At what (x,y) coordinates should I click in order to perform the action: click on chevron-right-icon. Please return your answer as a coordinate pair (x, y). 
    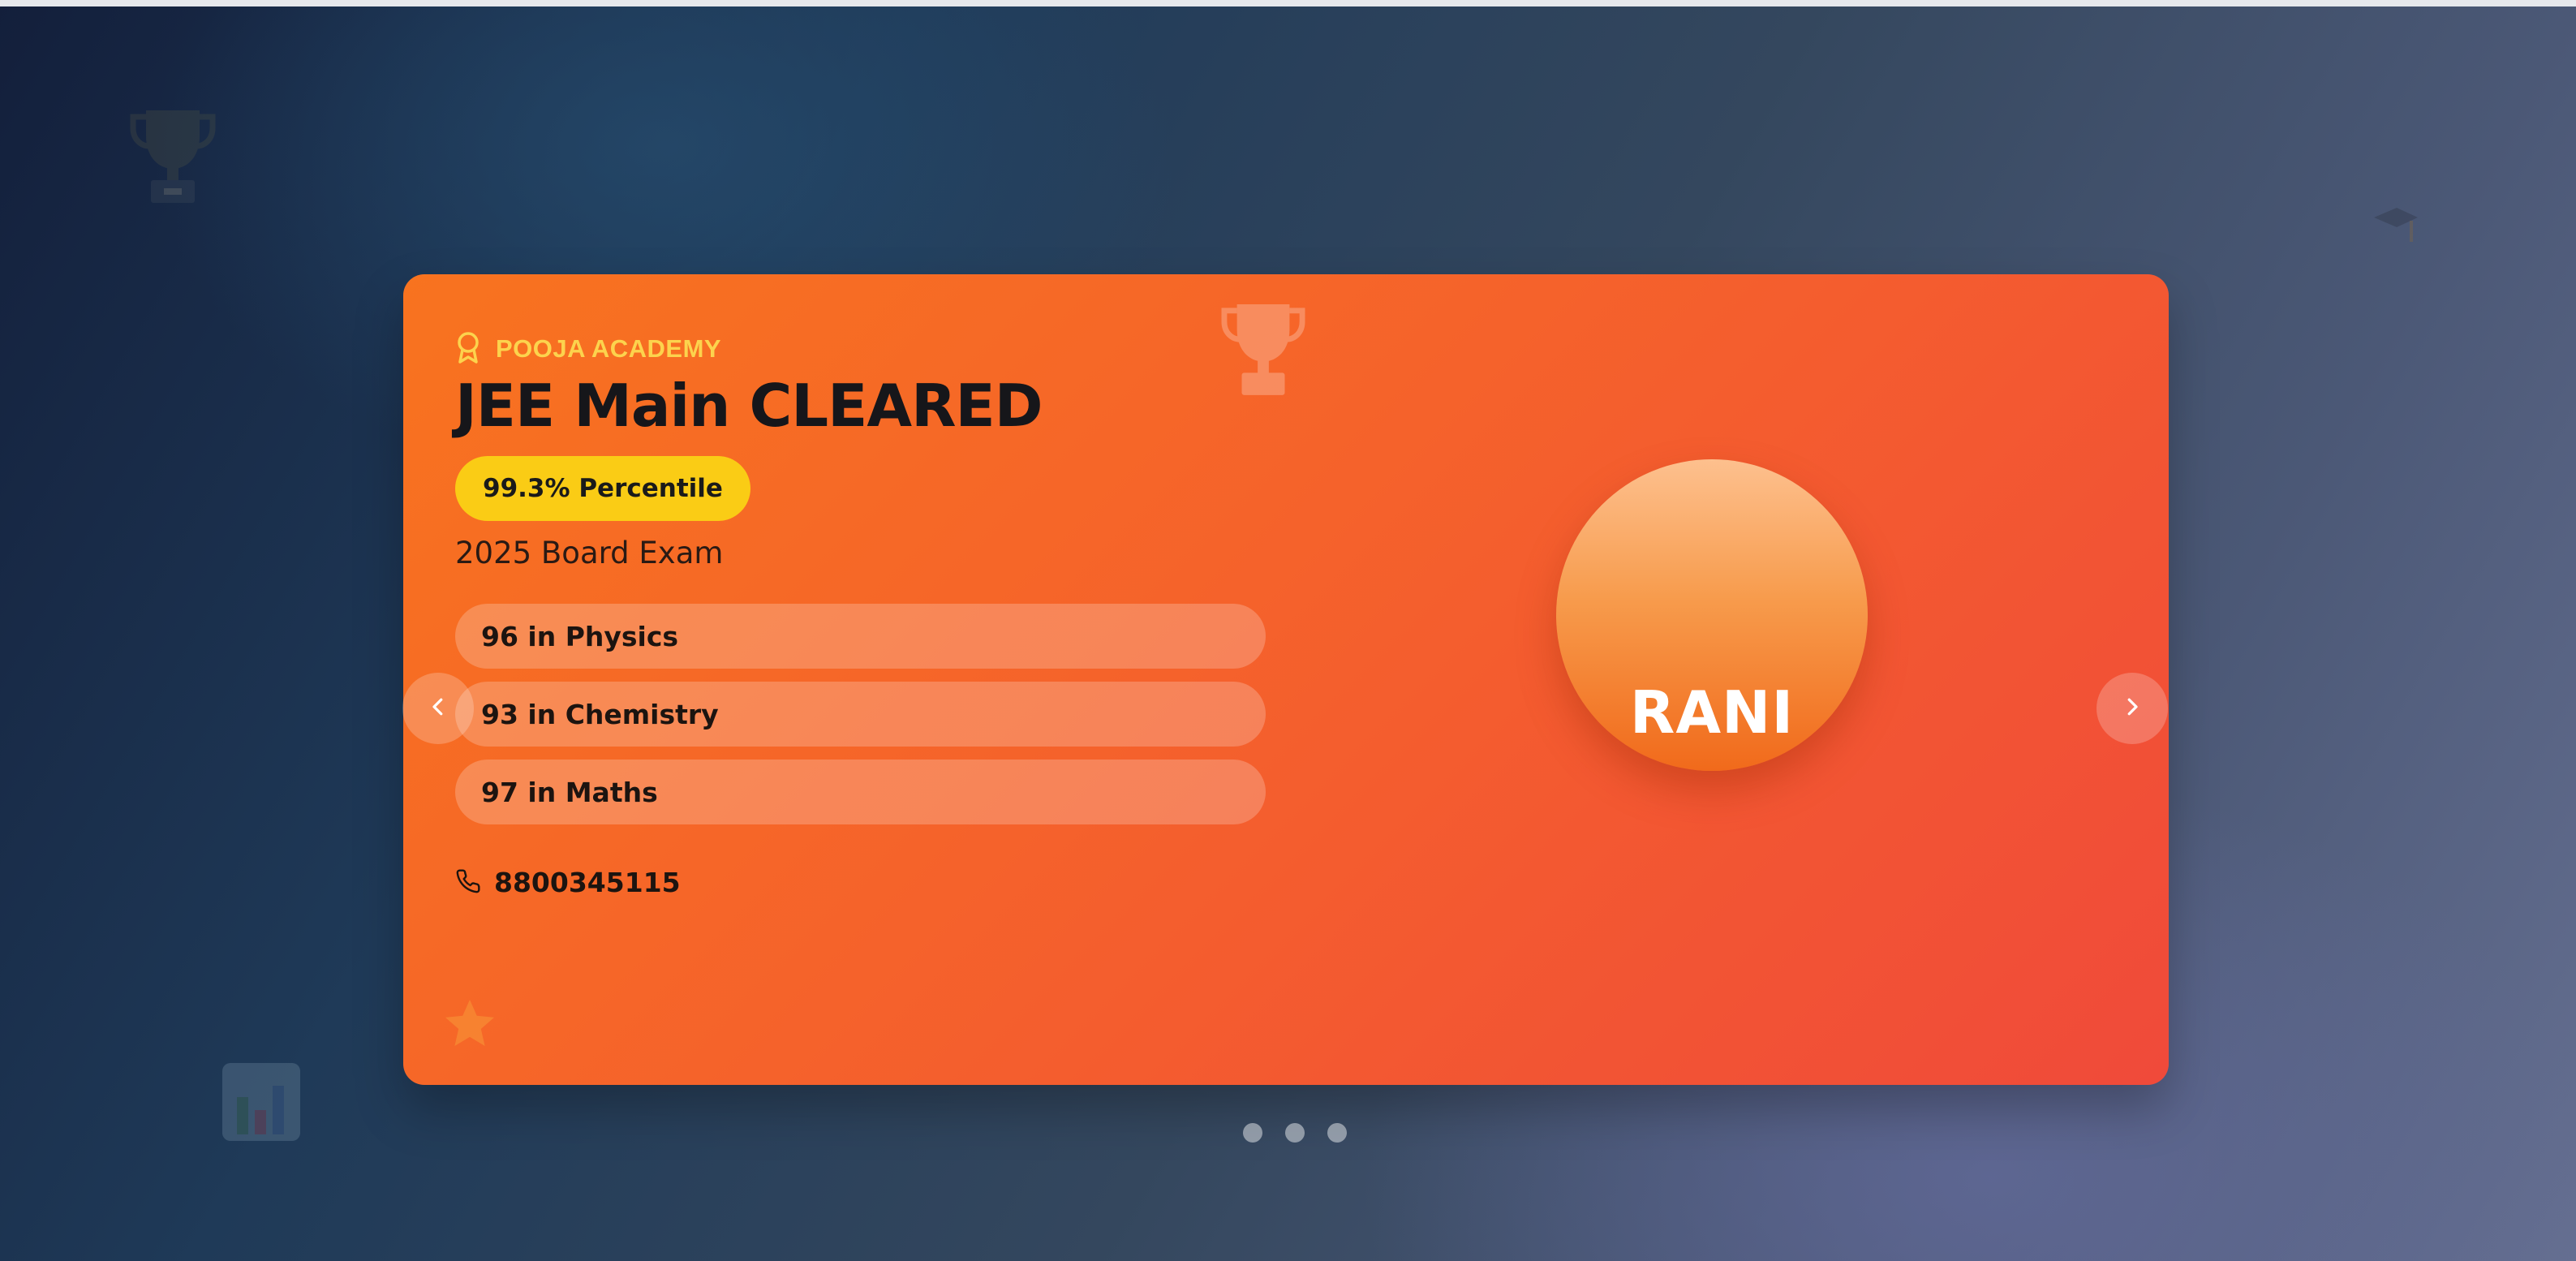
    Looking at the image, I should click on (2132, 708).